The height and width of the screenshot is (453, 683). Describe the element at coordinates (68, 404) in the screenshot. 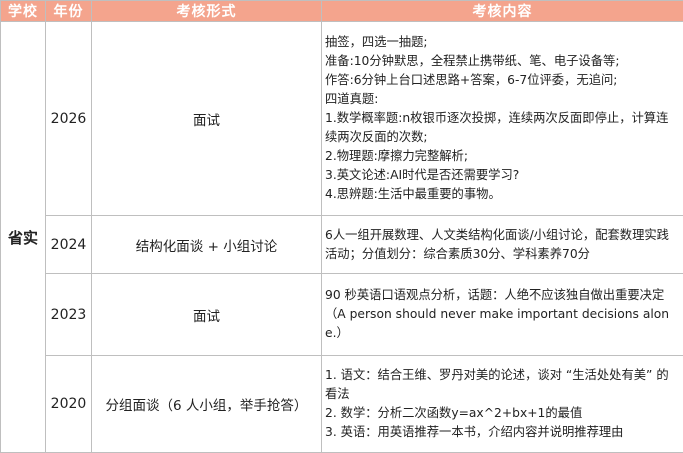

I see `year-cell: 2020` at that location.